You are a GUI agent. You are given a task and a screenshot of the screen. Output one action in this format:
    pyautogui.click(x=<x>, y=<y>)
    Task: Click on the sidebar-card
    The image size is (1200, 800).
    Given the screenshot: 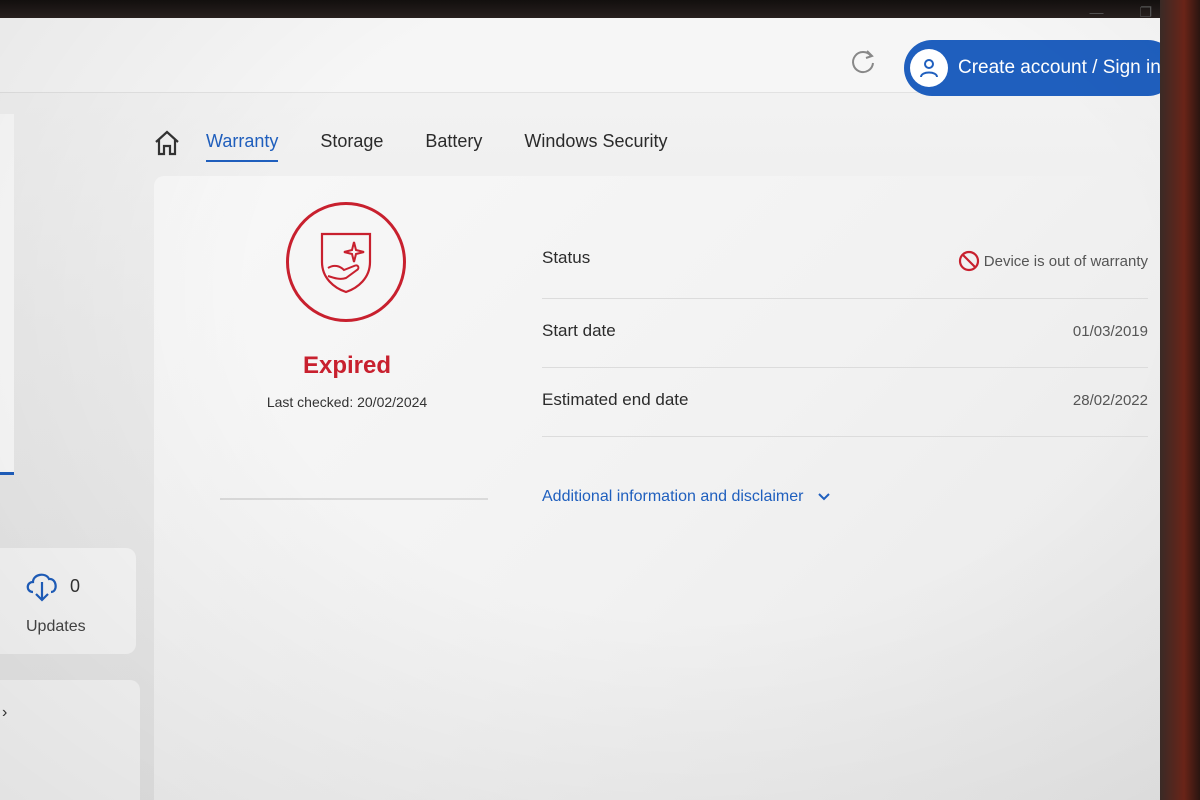 What is the action you would take?
    pyautogui.click(x=7, y=294)
    